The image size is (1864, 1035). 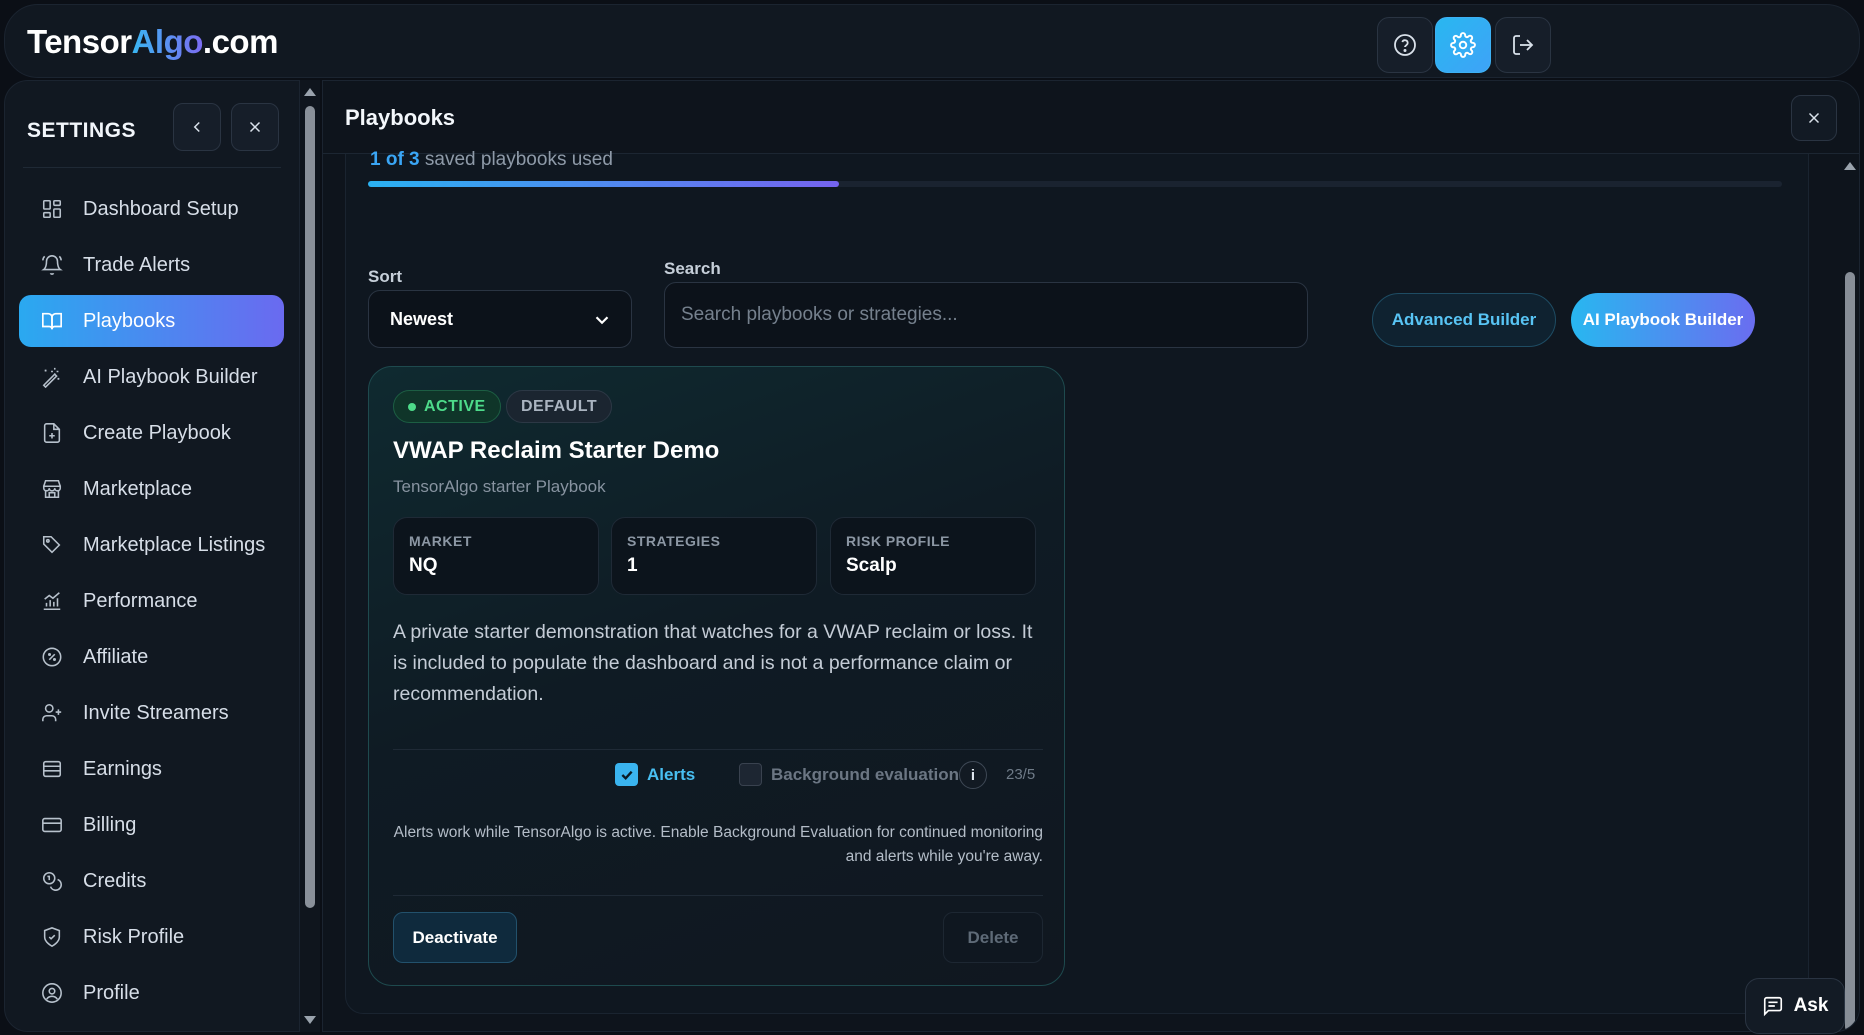 What do you see at coordinates (52, 993) in the screenshot?
I see `user-circle-icon` at bounding box center [52, 993].